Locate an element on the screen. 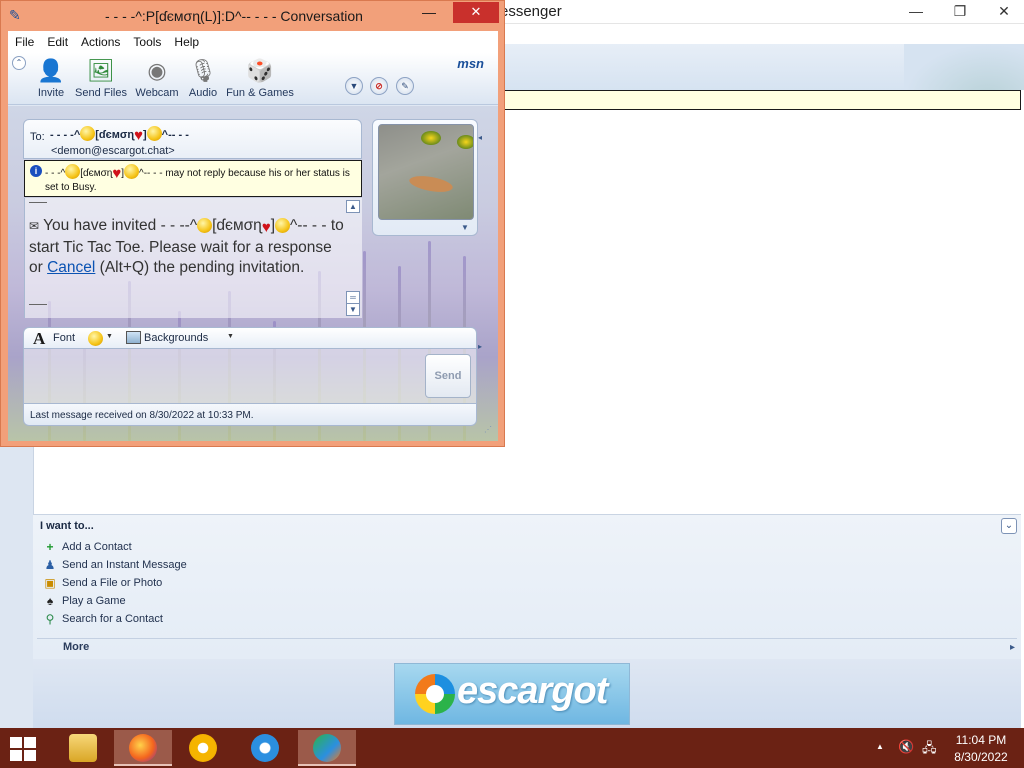 The image size is (1024, 768). send-files-label: Send Files is located at coordinates (101, 93).